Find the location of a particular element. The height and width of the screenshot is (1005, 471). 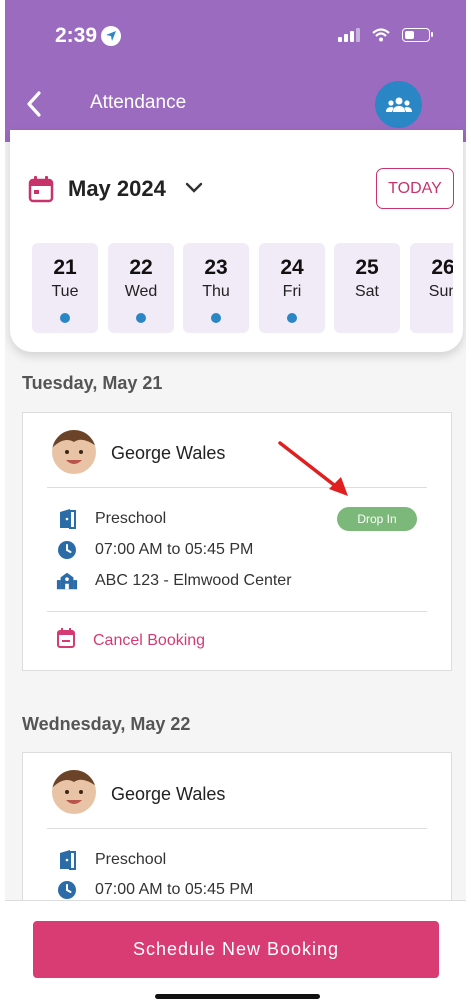

location-arrow-icon is located at coordinates (111, 36).